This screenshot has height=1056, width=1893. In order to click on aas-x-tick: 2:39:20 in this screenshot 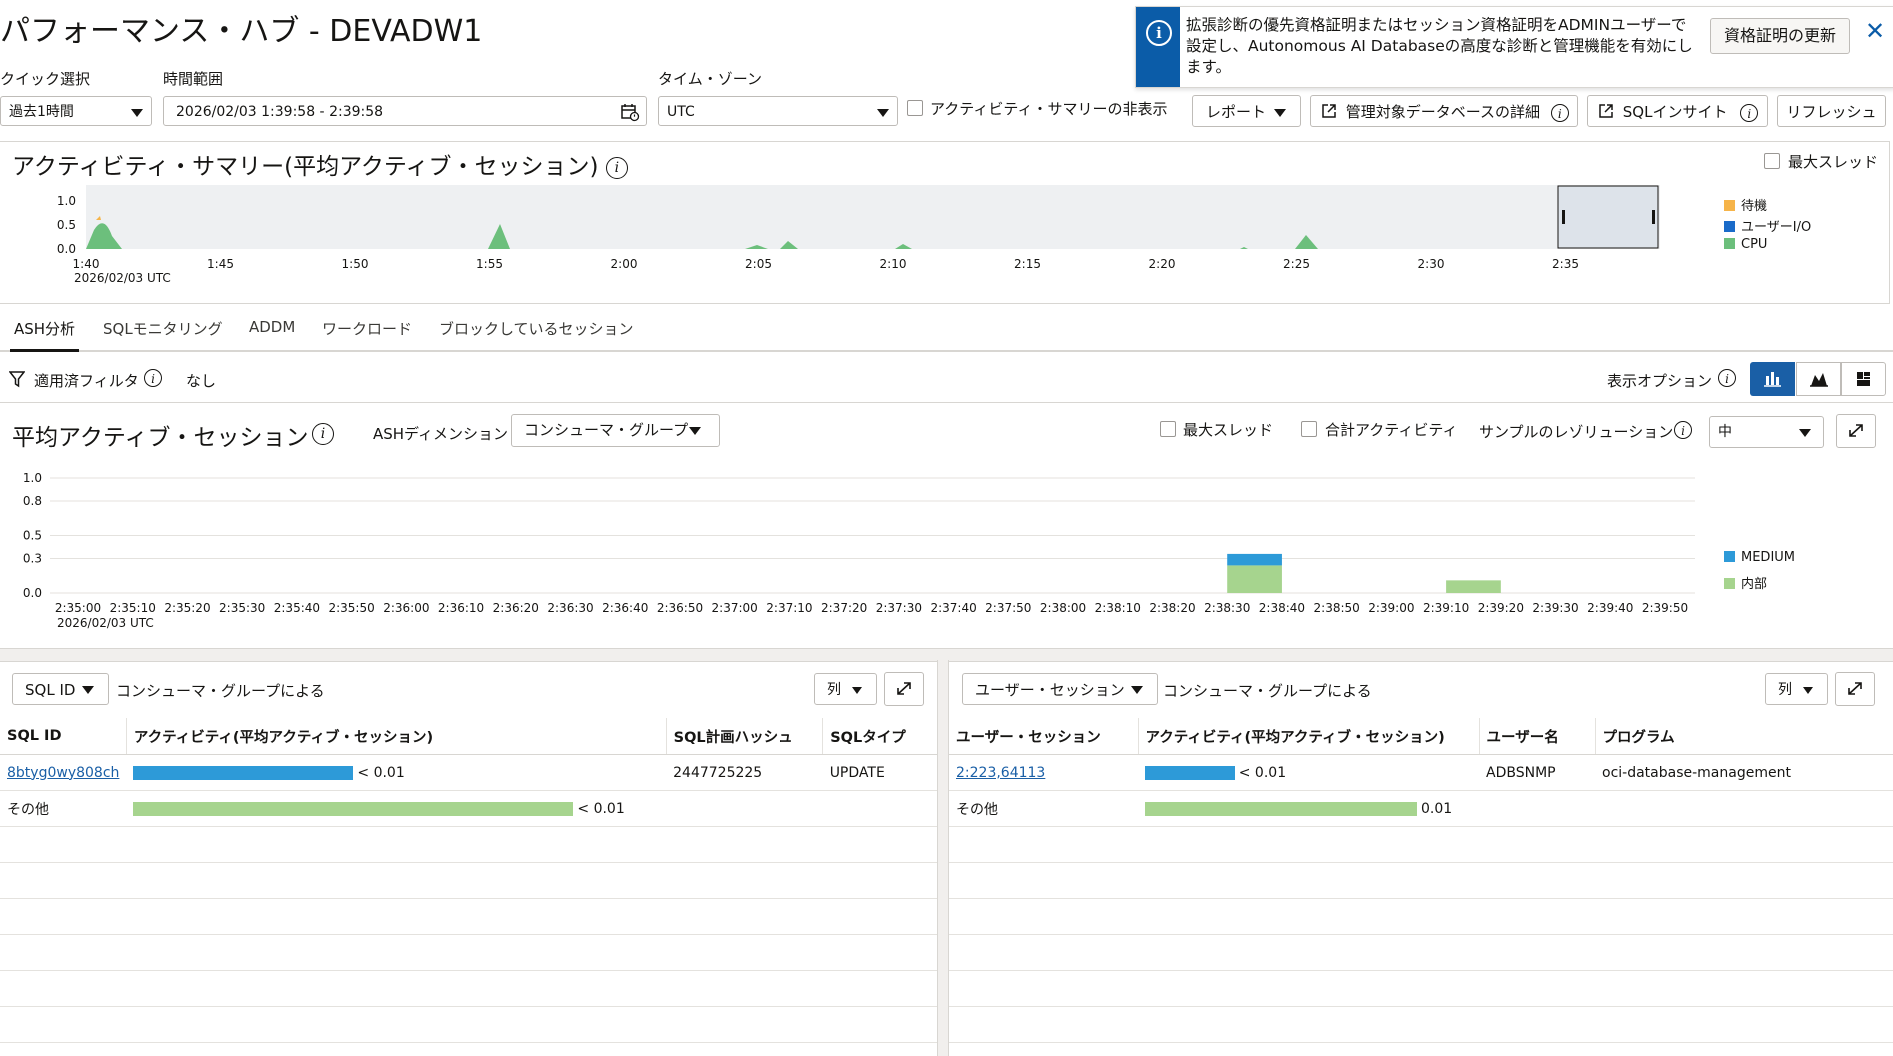, I will do `click(1501, 608)`.